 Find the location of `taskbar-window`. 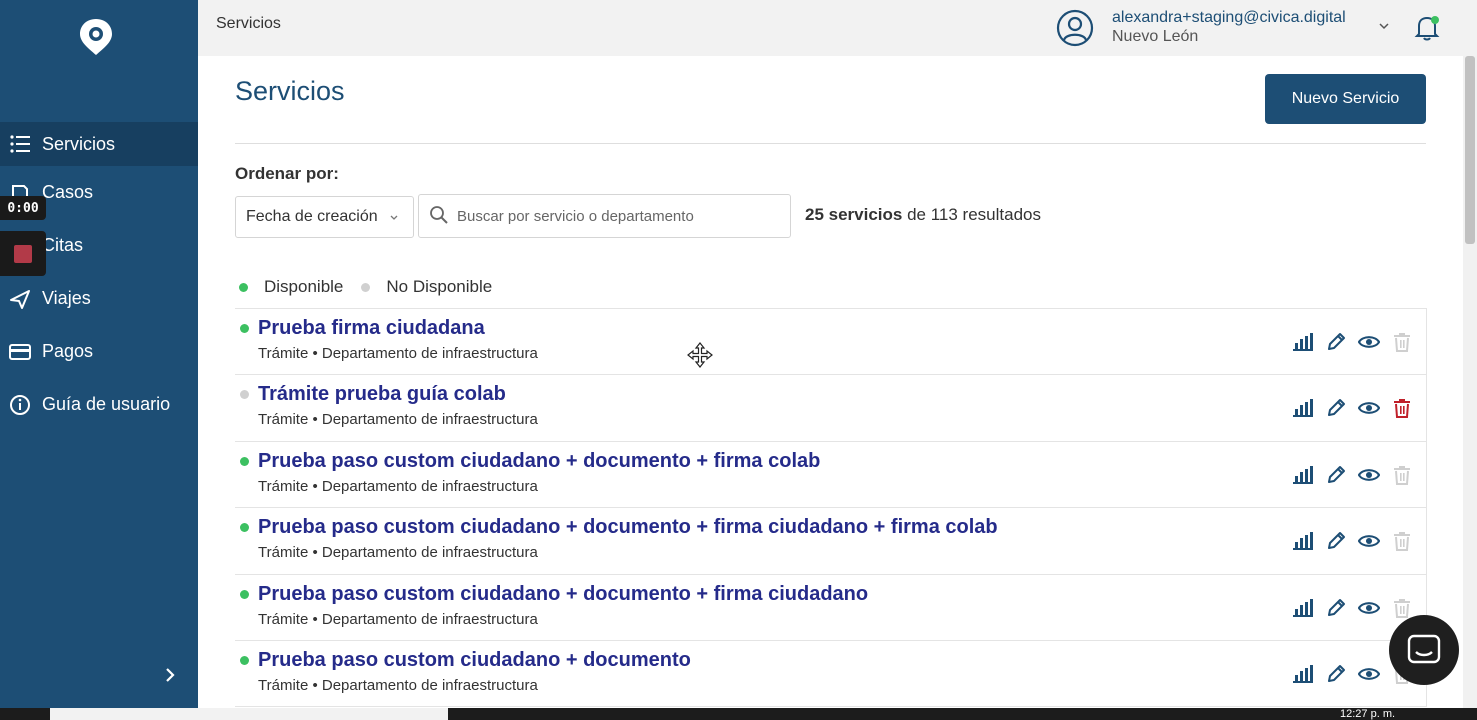

taskbar-window is located at coordinates (249, 714).